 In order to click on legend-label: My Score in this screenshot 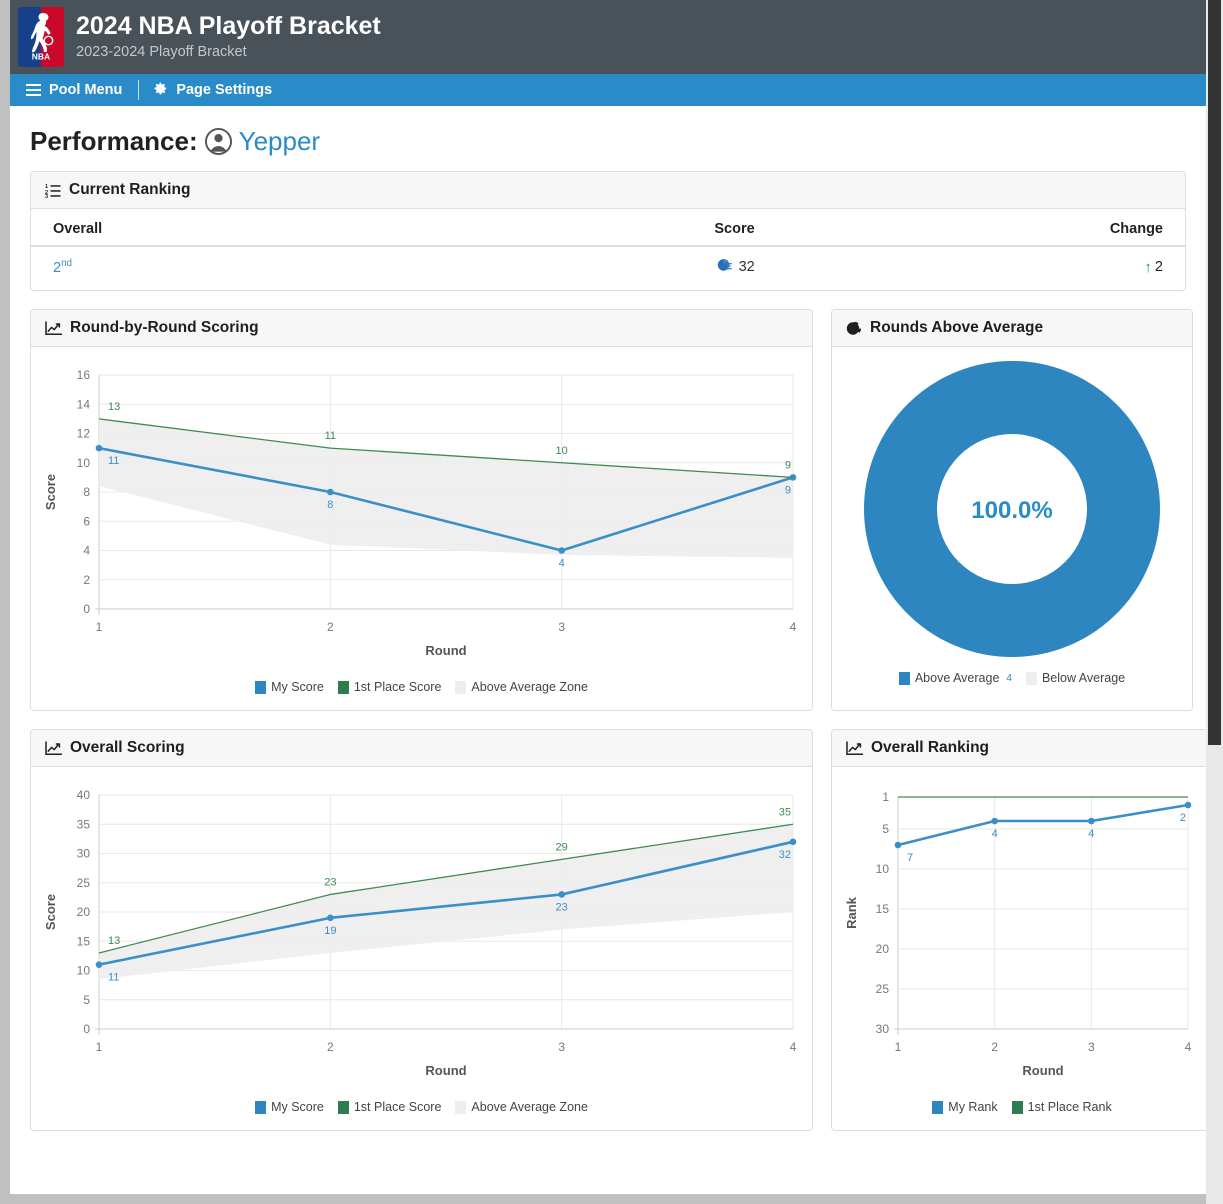, I will do `click(297, 687)`.